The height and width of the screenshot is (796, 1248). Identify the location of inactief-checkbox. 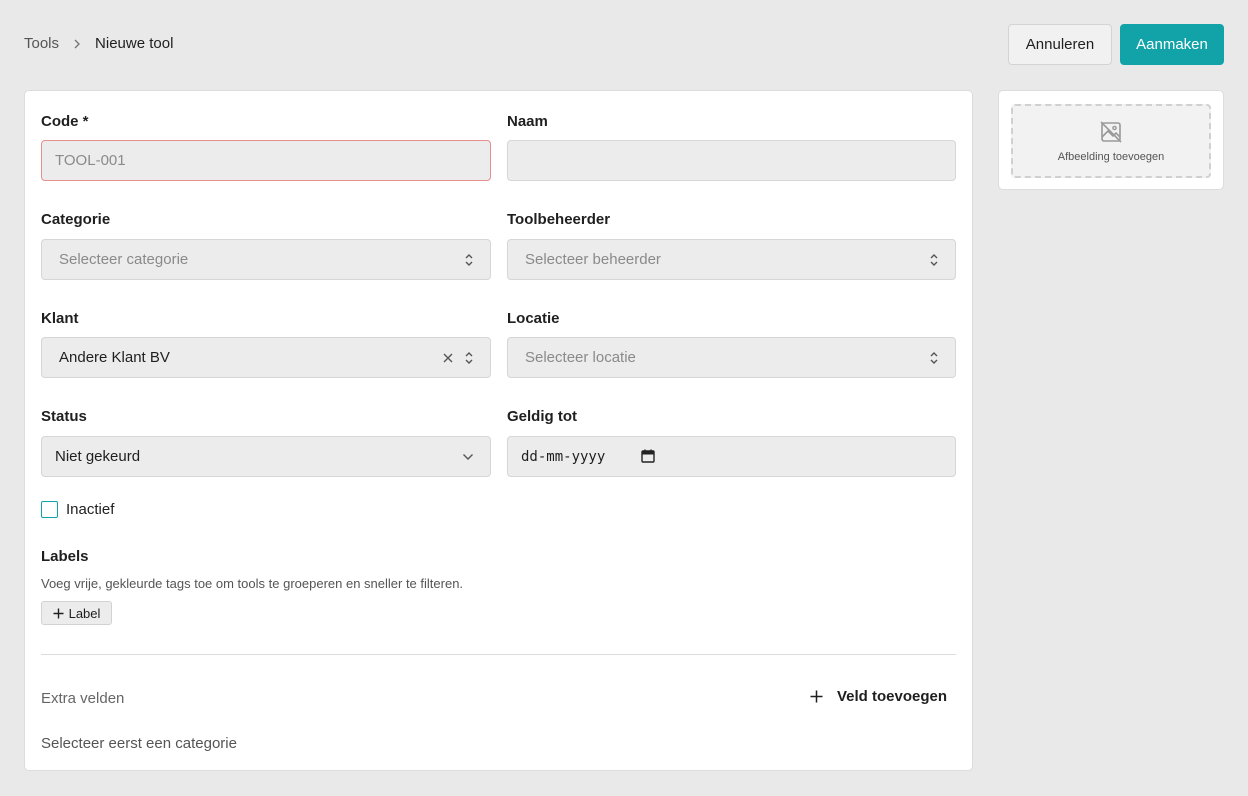
(49, 509).